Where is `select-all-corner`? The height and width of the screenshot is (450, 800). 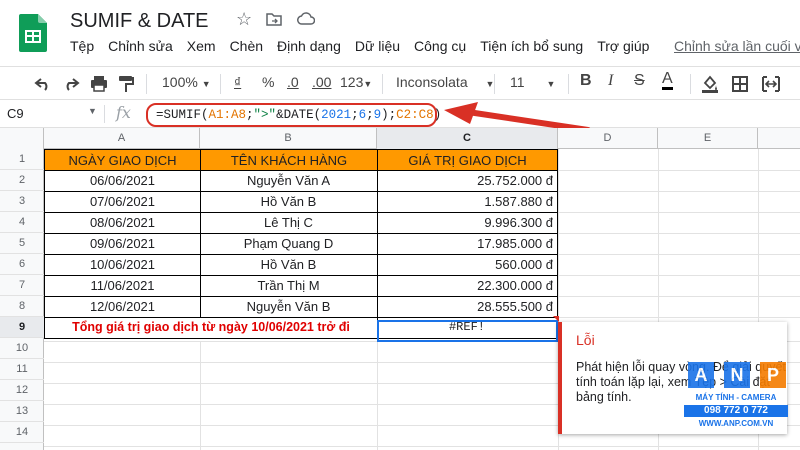 select-all-corner is located at coordinates (22, 138).